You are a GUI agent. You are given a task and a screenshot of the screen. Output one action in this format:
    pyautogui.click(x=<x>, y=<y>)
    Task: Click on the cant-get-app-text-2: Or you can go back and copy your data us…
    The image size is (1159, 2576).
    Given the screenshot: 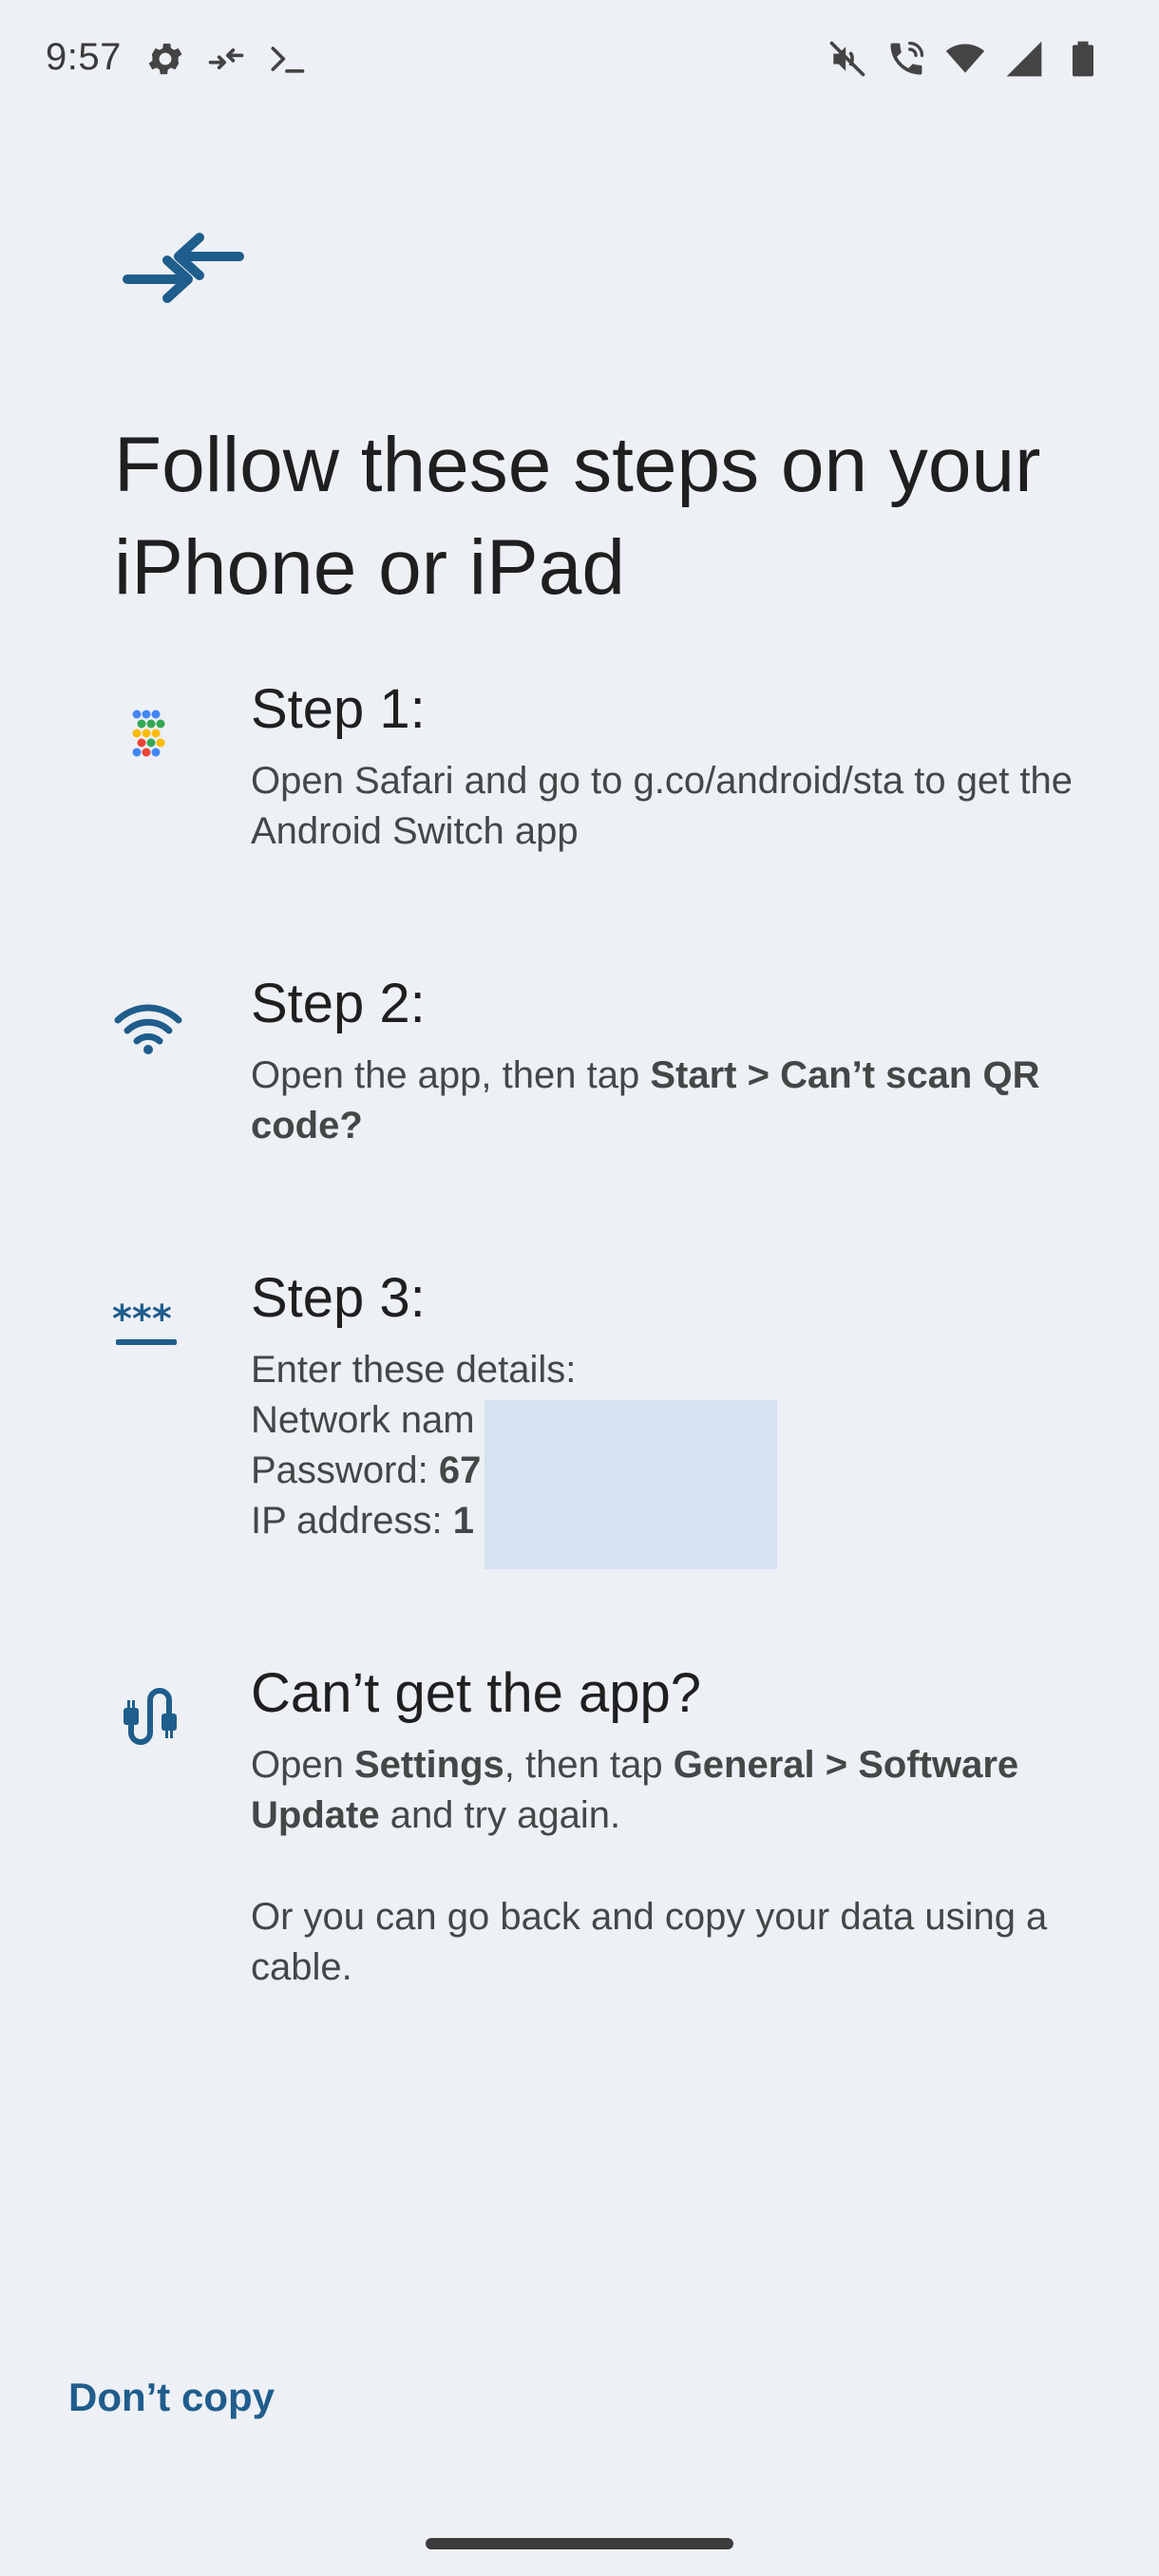 What is the action you would take?
    pyautogui.click(x=649, y=1942)
    